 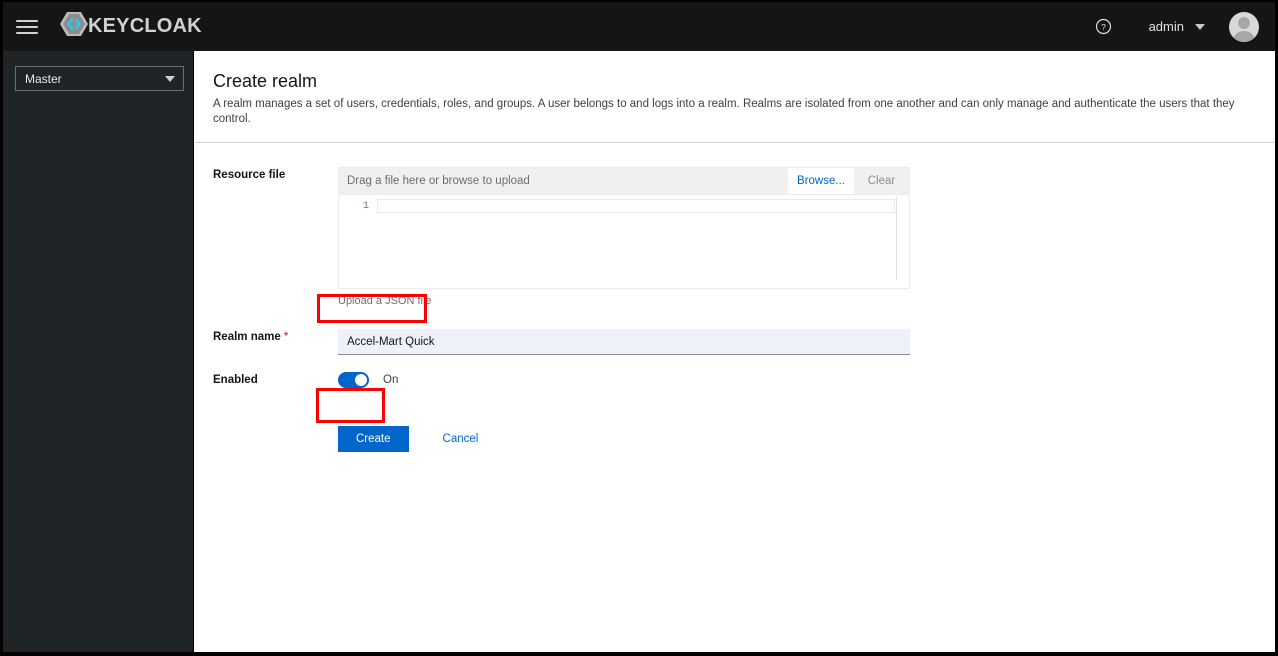 I want to click on masthead-toolbar: ? admin, so click(x=1181, y=27).